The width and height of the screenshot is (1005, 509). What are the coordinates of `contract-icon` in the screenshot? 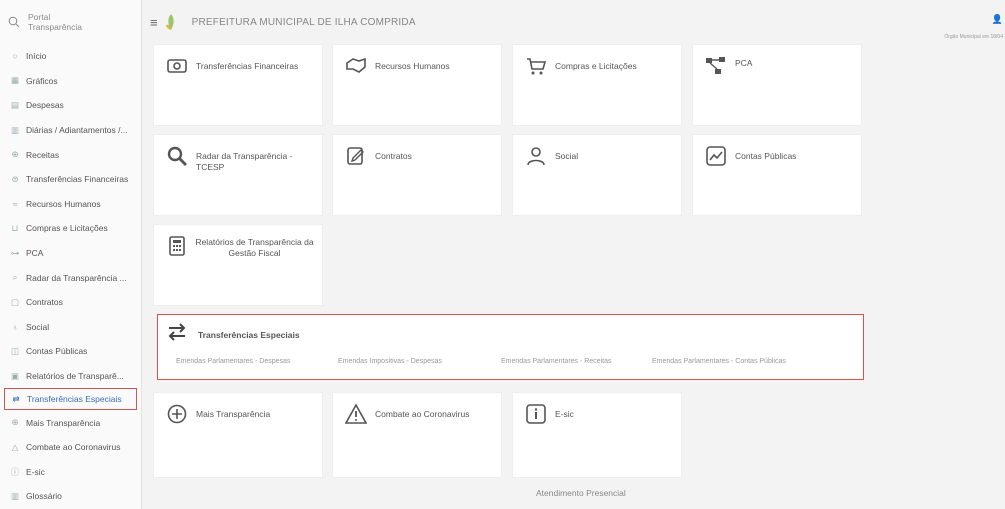 It's located at (355, 156).